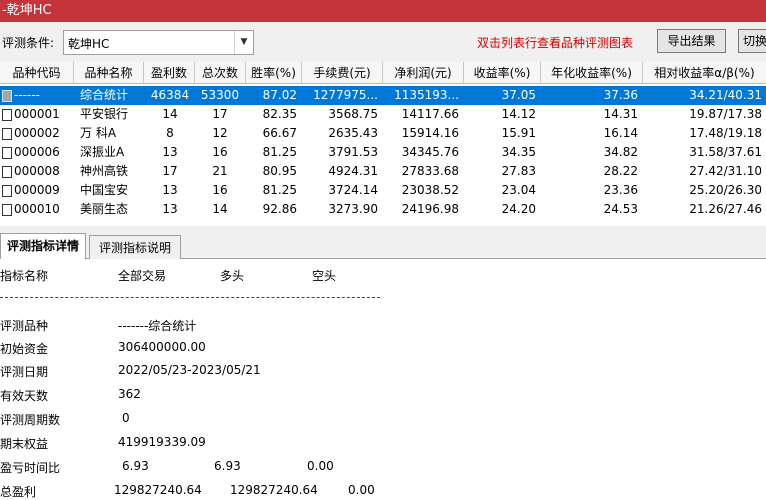 This screenshot has width=766, height=500. What do you see at coordinates (274, 73) in the screenshot?
I see `col-header-rate: 胜率(%)` at bounding box center [274, 73].